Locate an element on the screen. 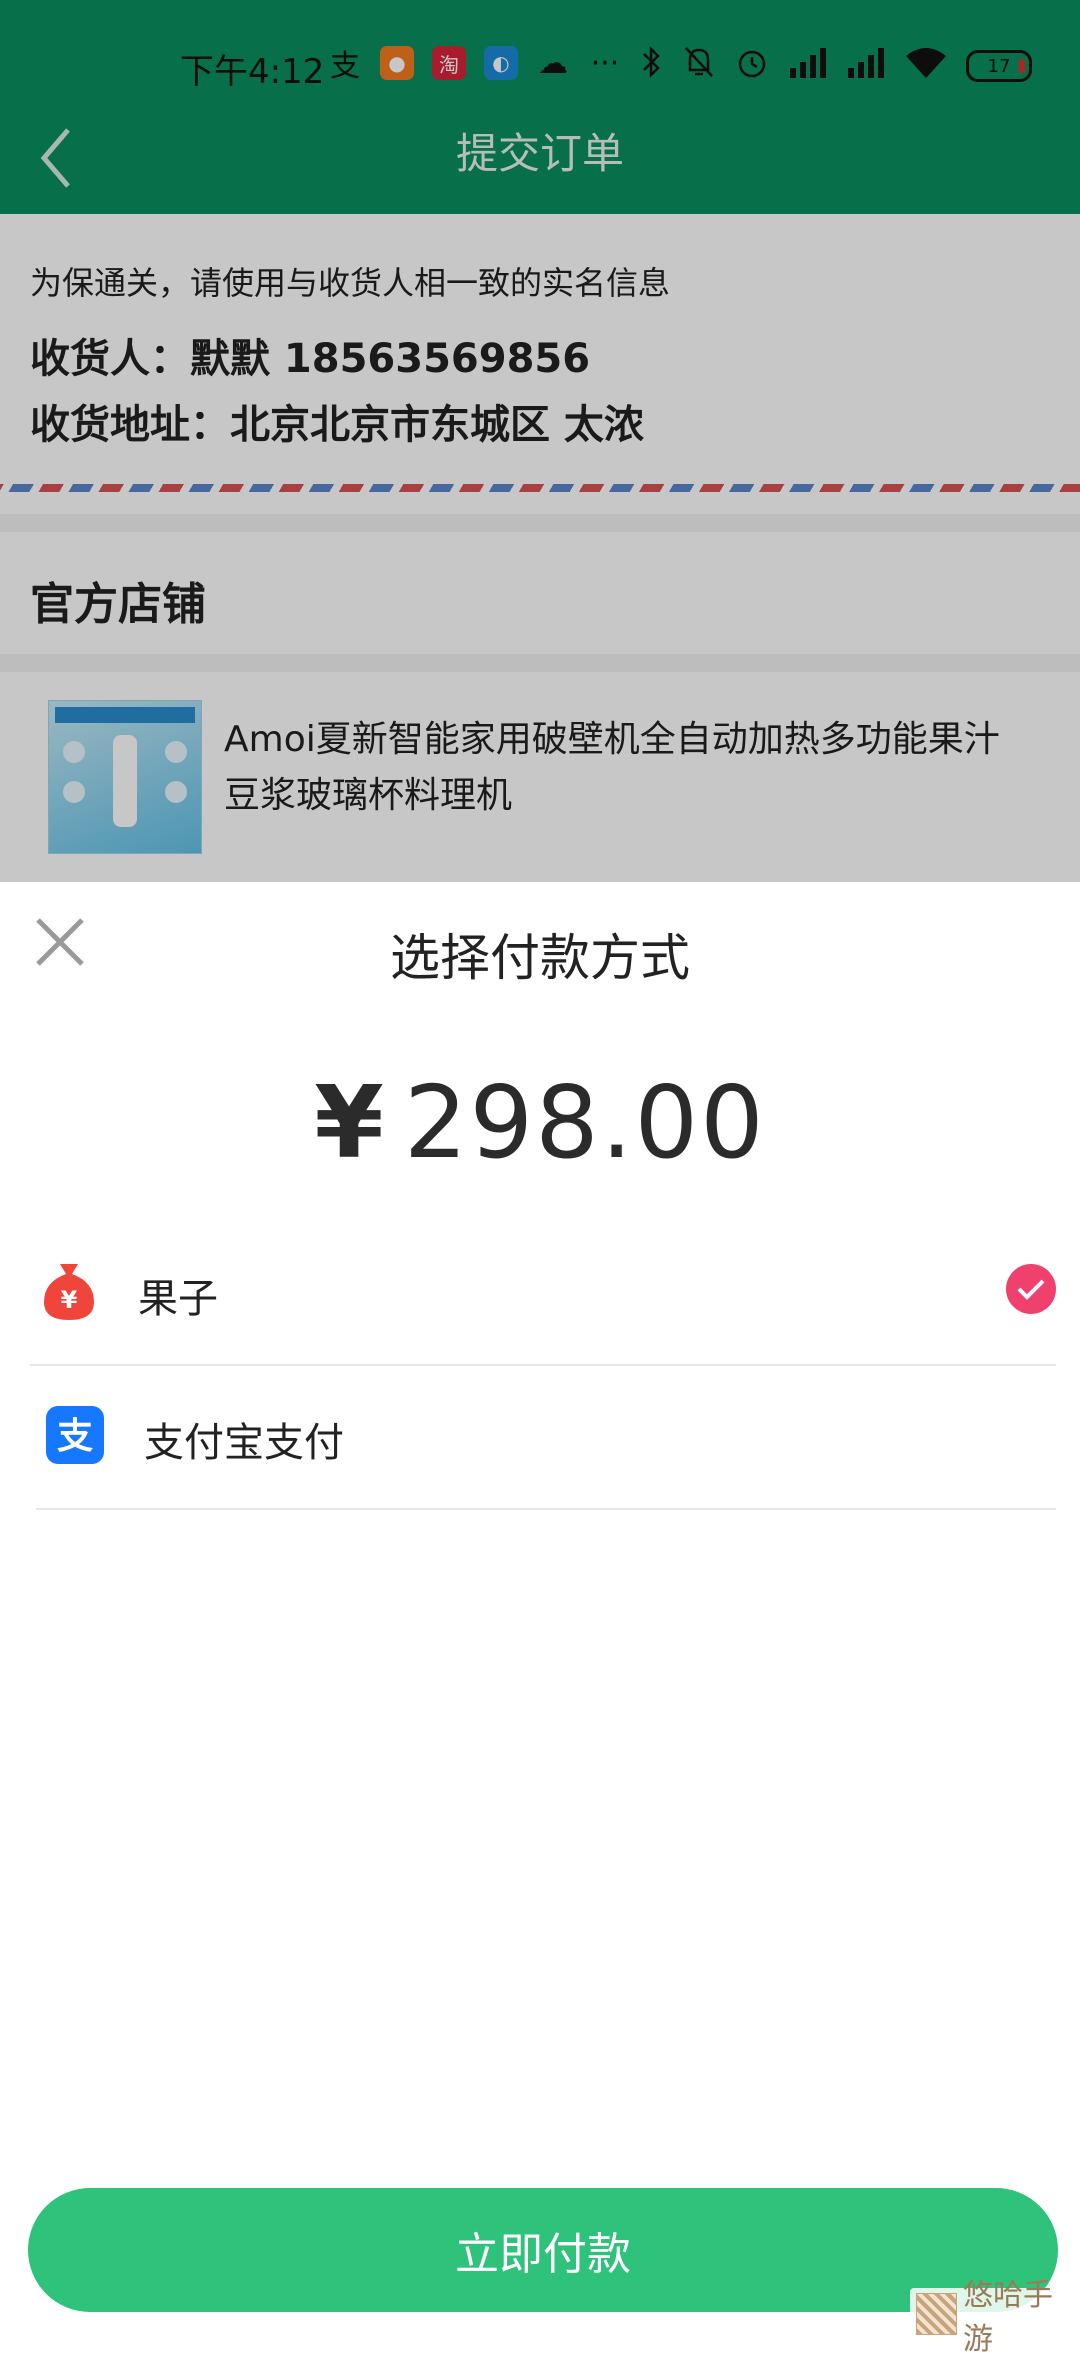 This screenshot has height=2358, width=1080. option-label: 果子 is located at coordinates (178, 1299).